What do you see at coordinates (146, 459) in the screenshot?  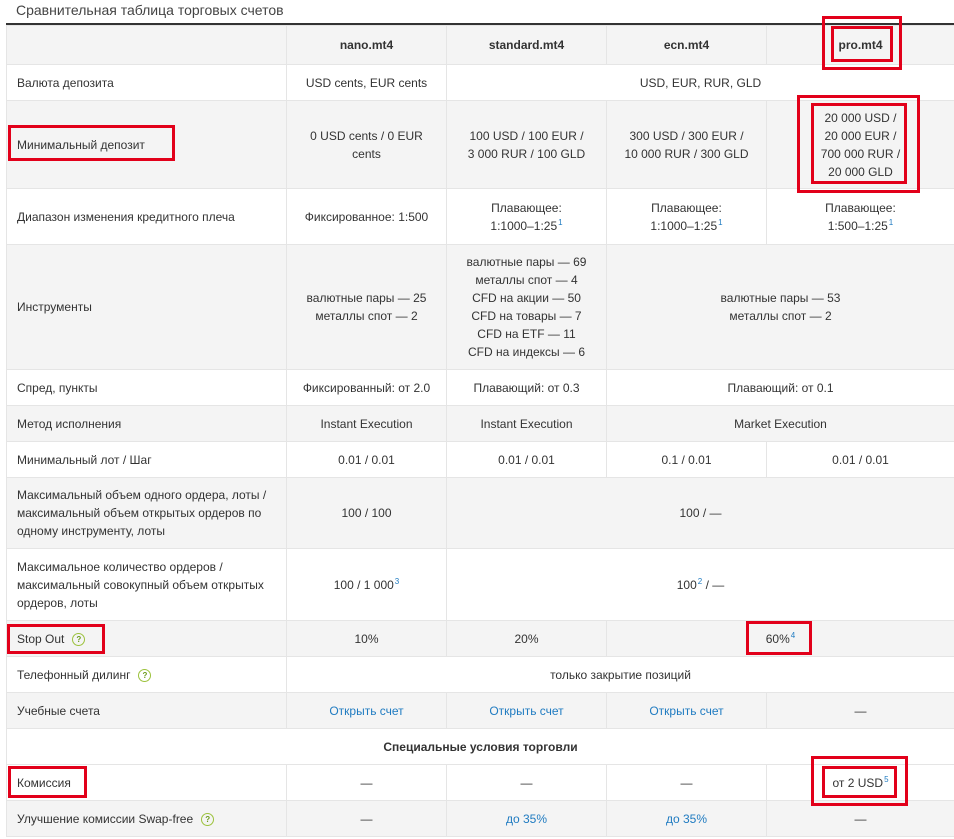 I see `row-label-min-lot: Минимальный лот / Шаг` at bounding box center [146, 459].